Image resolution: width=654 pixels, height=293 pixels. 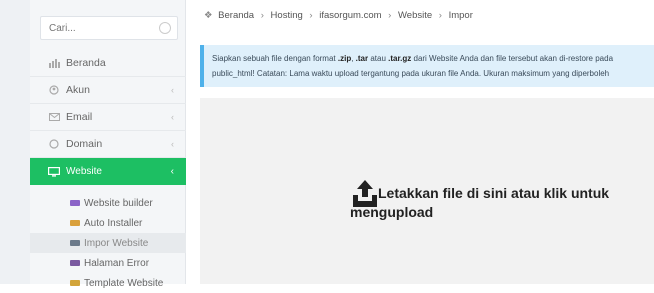 What do you see at coordinates (108, 90) in the screenshot?
I see `sidebar-item-akun: Akun ‹` at bounding box center [108, 90].